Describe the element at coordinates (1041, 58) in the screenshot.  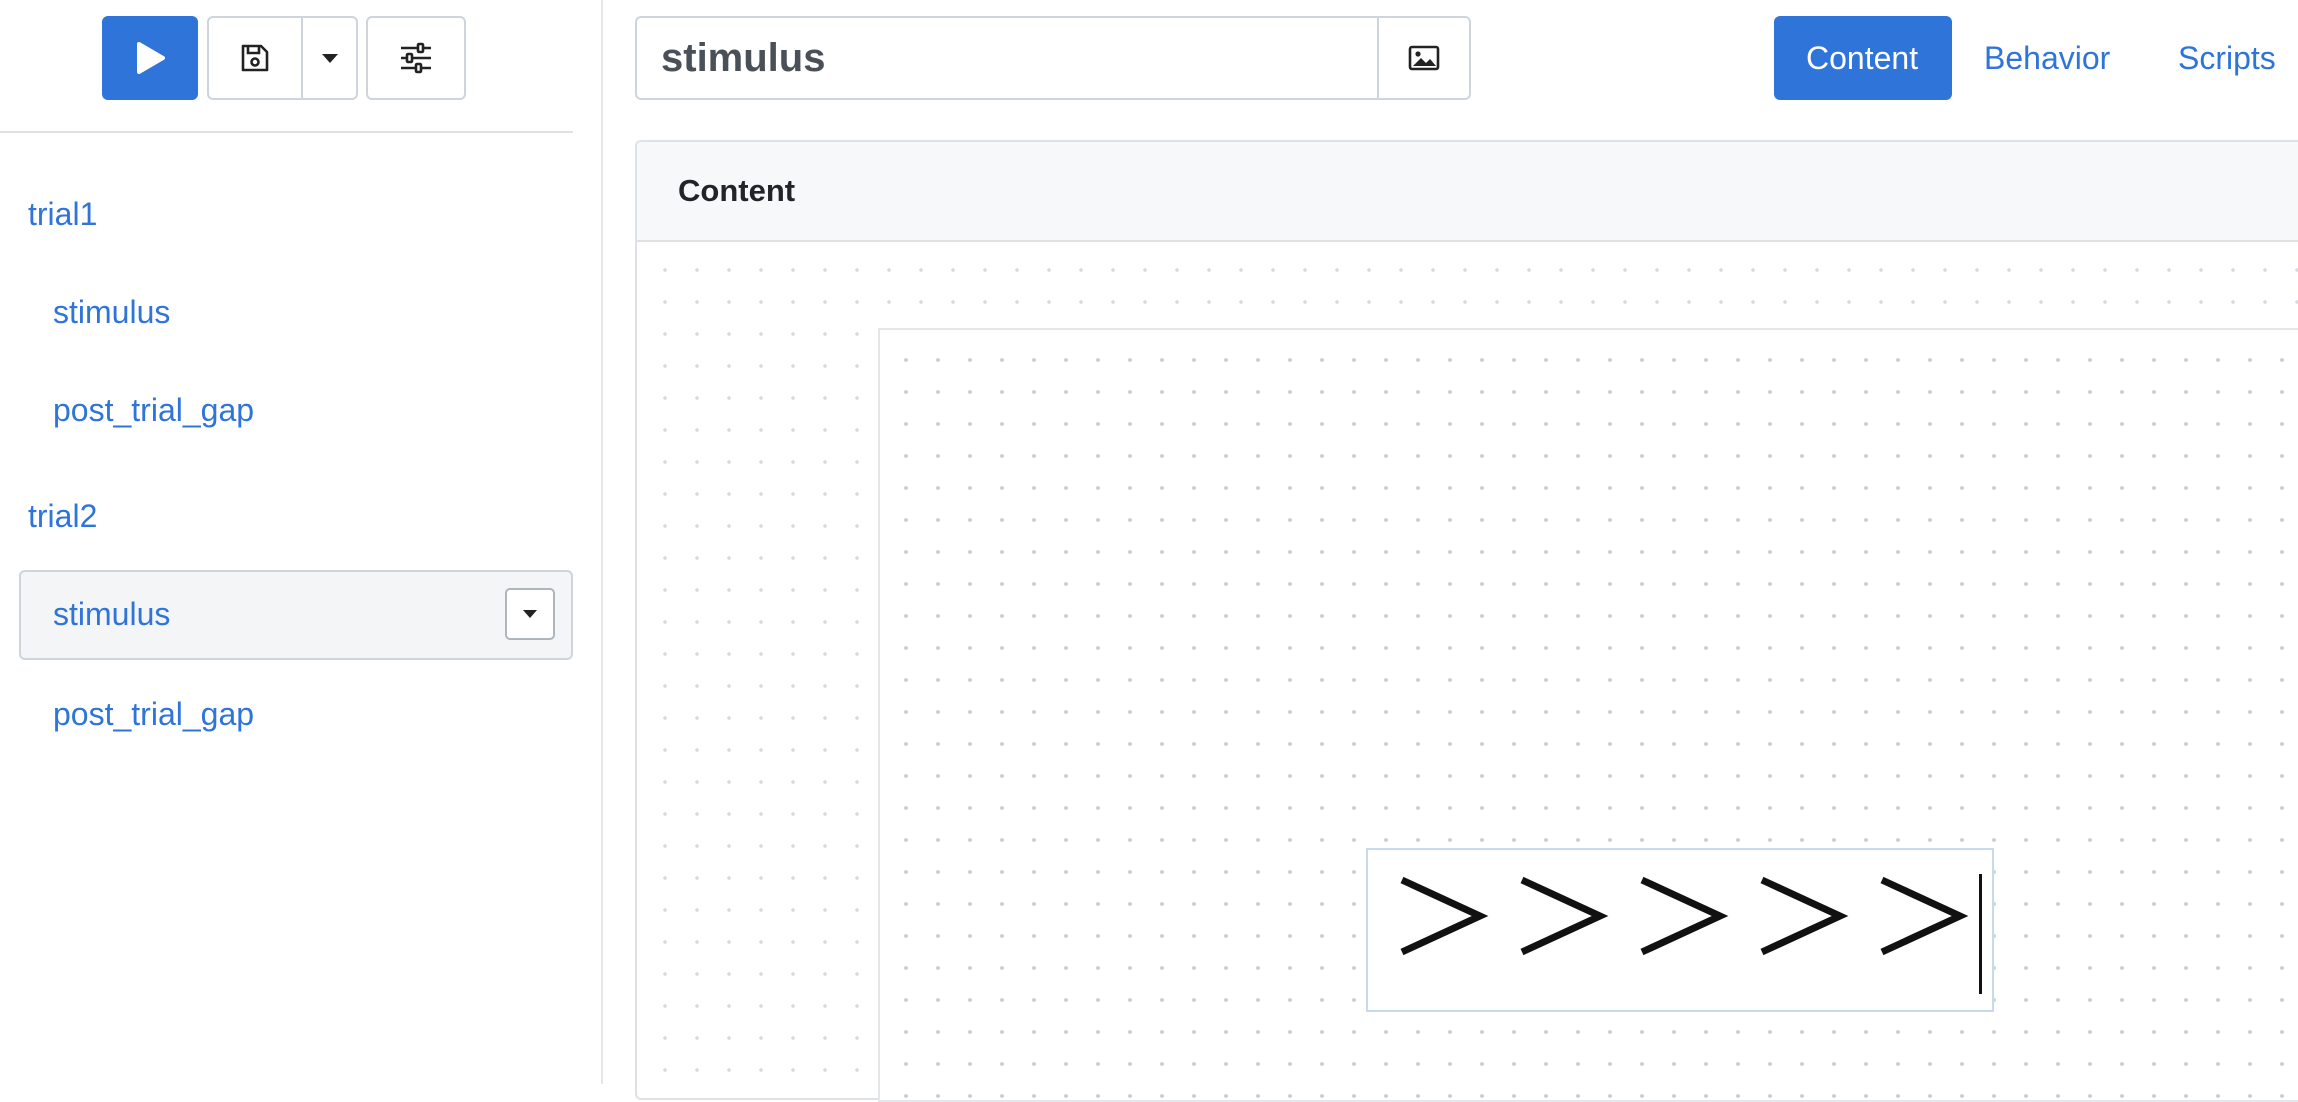
I see `component-name-input: stimulus` at that location.